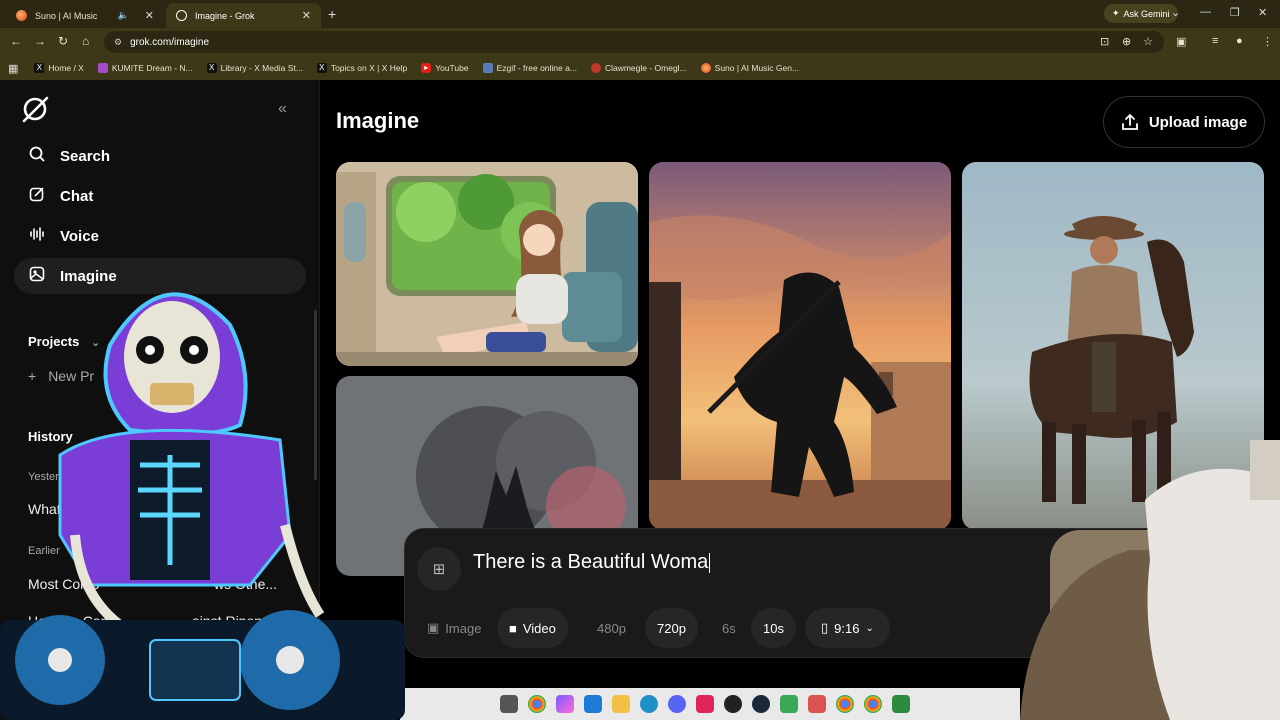 The image size is (1280, 720). I want to click on file-explorer-icon, so click(621, 704).